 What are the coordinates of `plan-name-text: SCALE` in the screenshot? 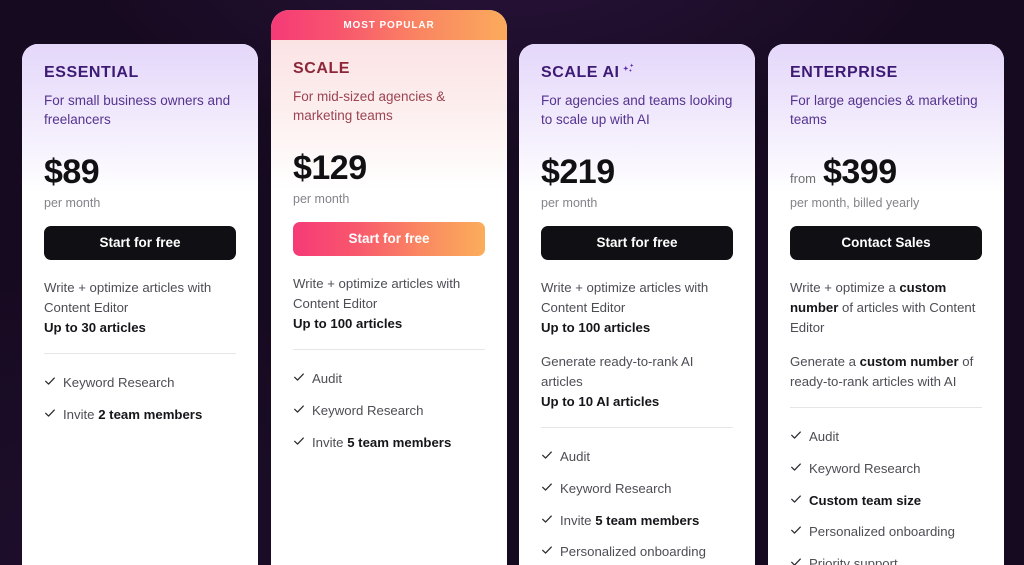 It's located at (322, 68).